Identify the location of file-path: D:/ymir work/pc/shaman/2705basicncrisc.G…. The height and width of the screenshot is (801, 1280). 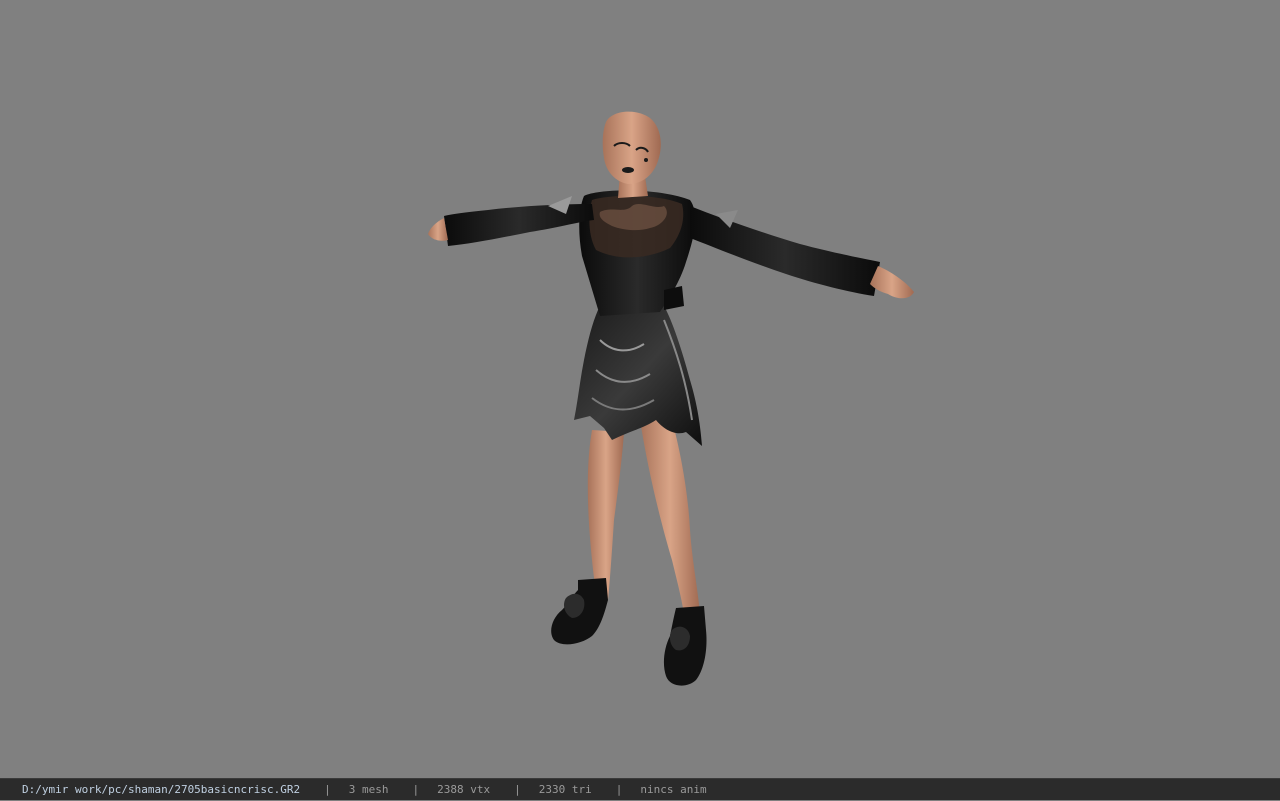
(161, 789).